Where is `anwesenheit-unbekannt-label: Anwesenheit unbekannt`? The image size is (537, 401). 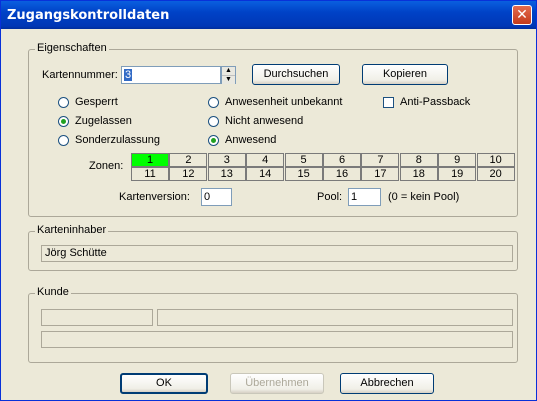
anwesenheit-unbekannt-label: Anwesenheit unbekannt is located at coordinates (284, 102).